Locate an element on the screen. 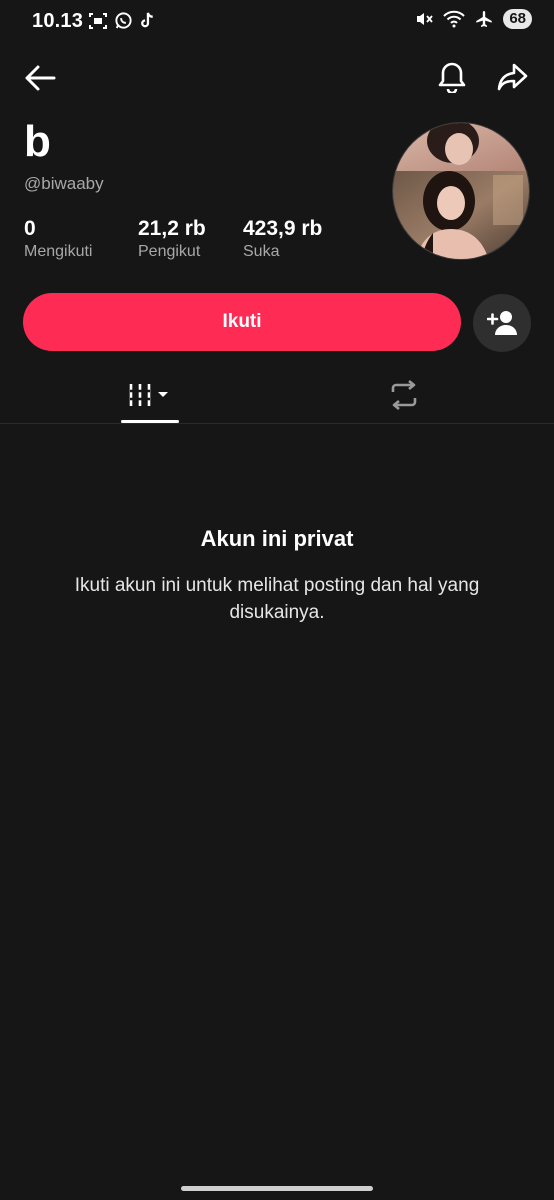  tab-divider is located at coordinates (277, 423).